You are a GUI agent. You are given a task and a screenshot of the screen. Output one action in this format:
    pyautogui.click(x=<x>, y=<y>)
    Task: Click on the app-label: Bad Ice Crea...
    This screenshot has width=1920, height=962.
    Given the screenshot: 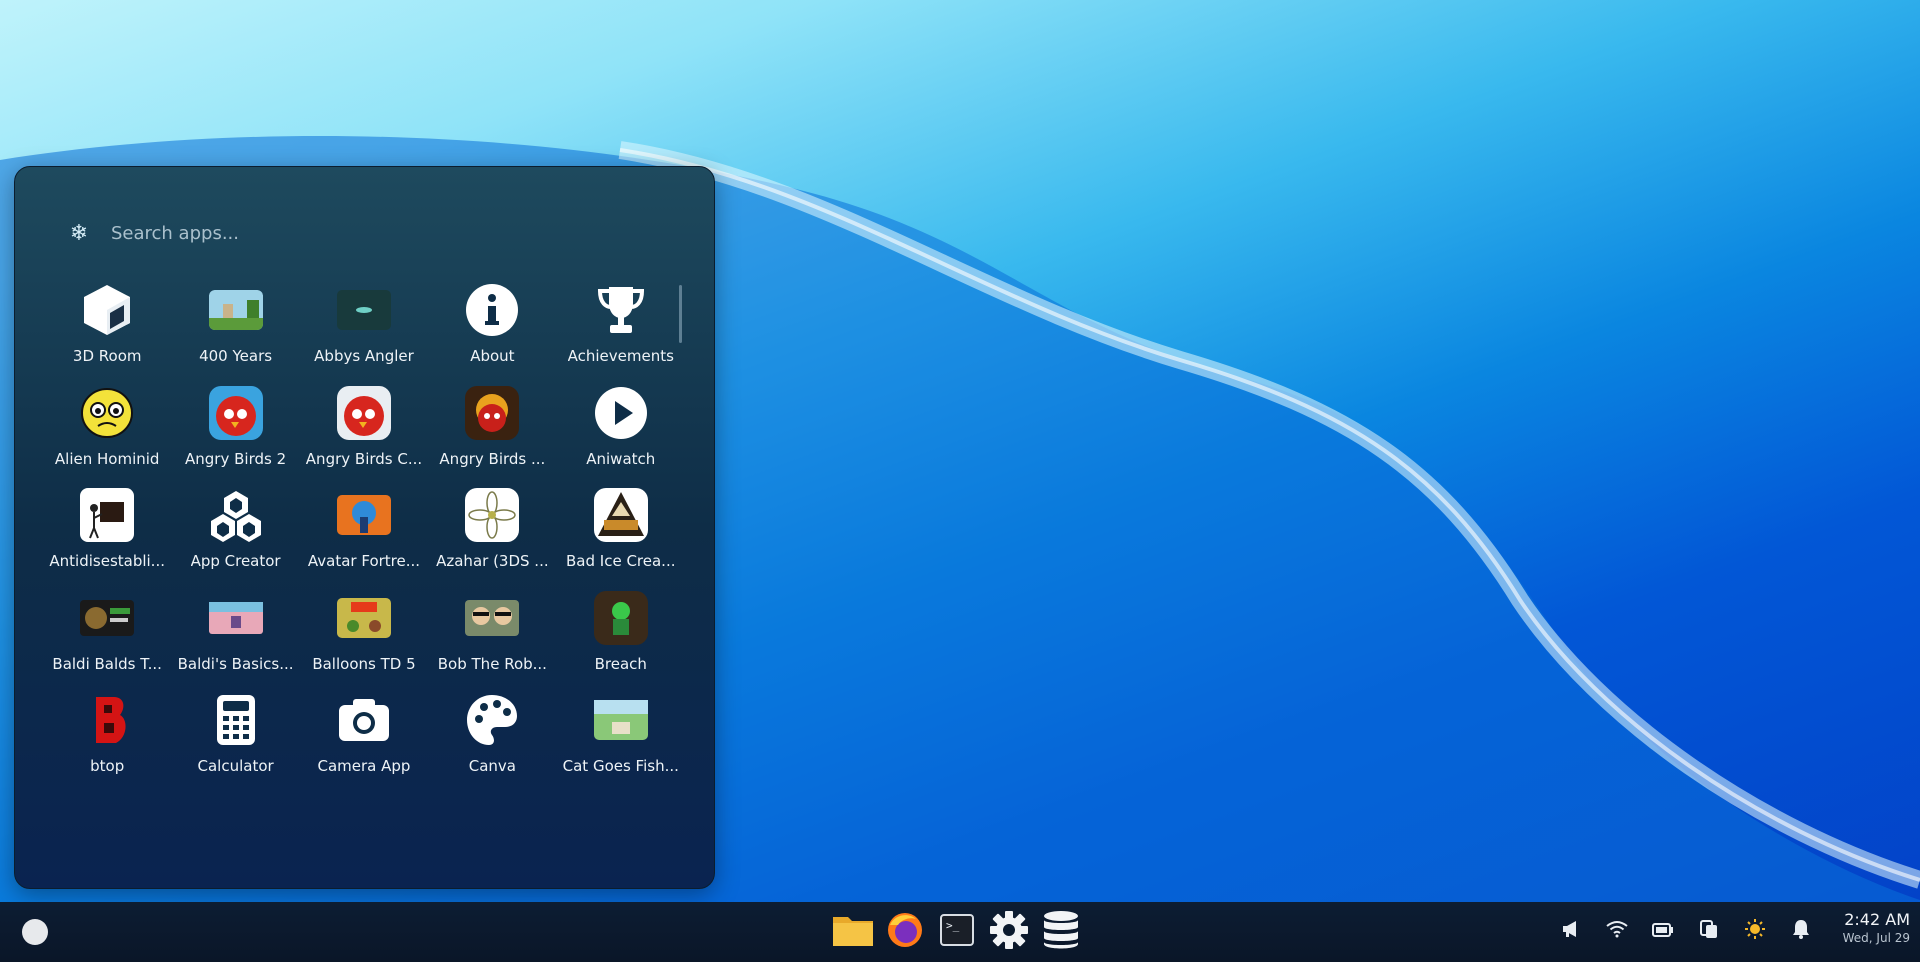 What is the action you would take?
    pyautogui.click(x=621, y=561)
    